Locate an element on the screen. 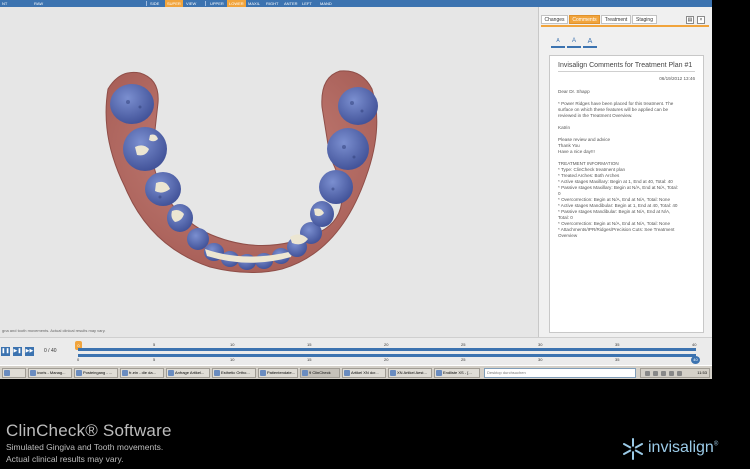  toolbar-item-right: RIGHT is located at coordinates (272, 3).